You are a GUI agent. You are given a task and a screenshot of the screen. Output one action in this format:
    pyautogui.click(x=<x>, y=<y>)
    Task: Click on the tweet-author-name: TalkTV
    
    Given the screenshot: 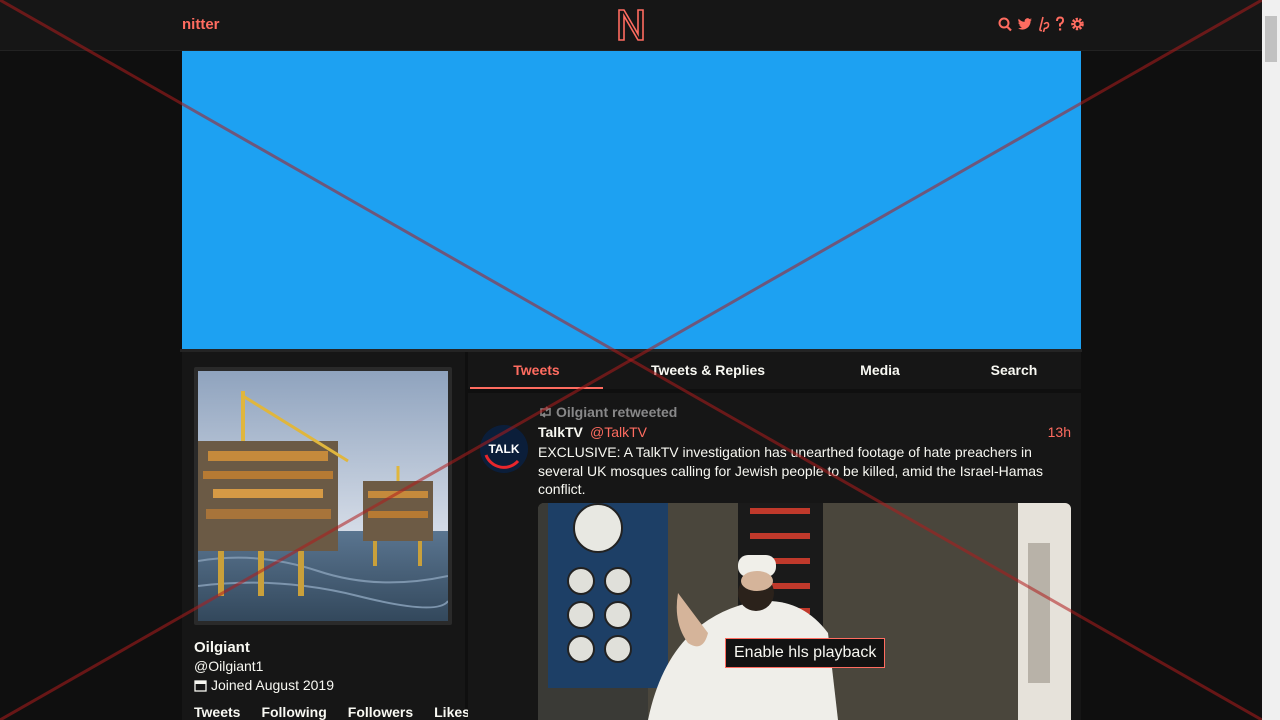 What is the action you would take?
    pyautogui.click(x=560, y=432)
    